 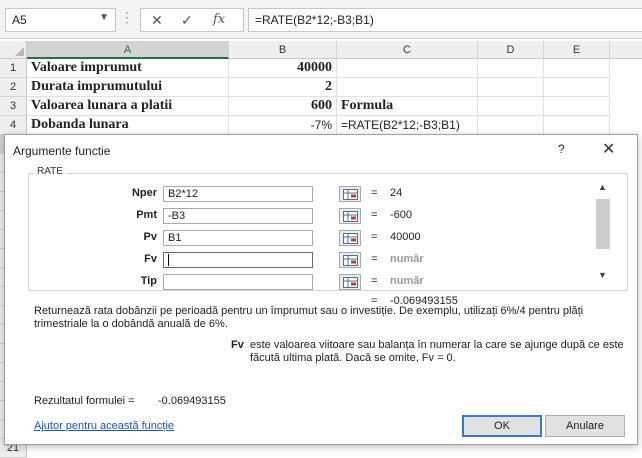 I want to click on check-icon: ✓, so click(x=187, y=20).